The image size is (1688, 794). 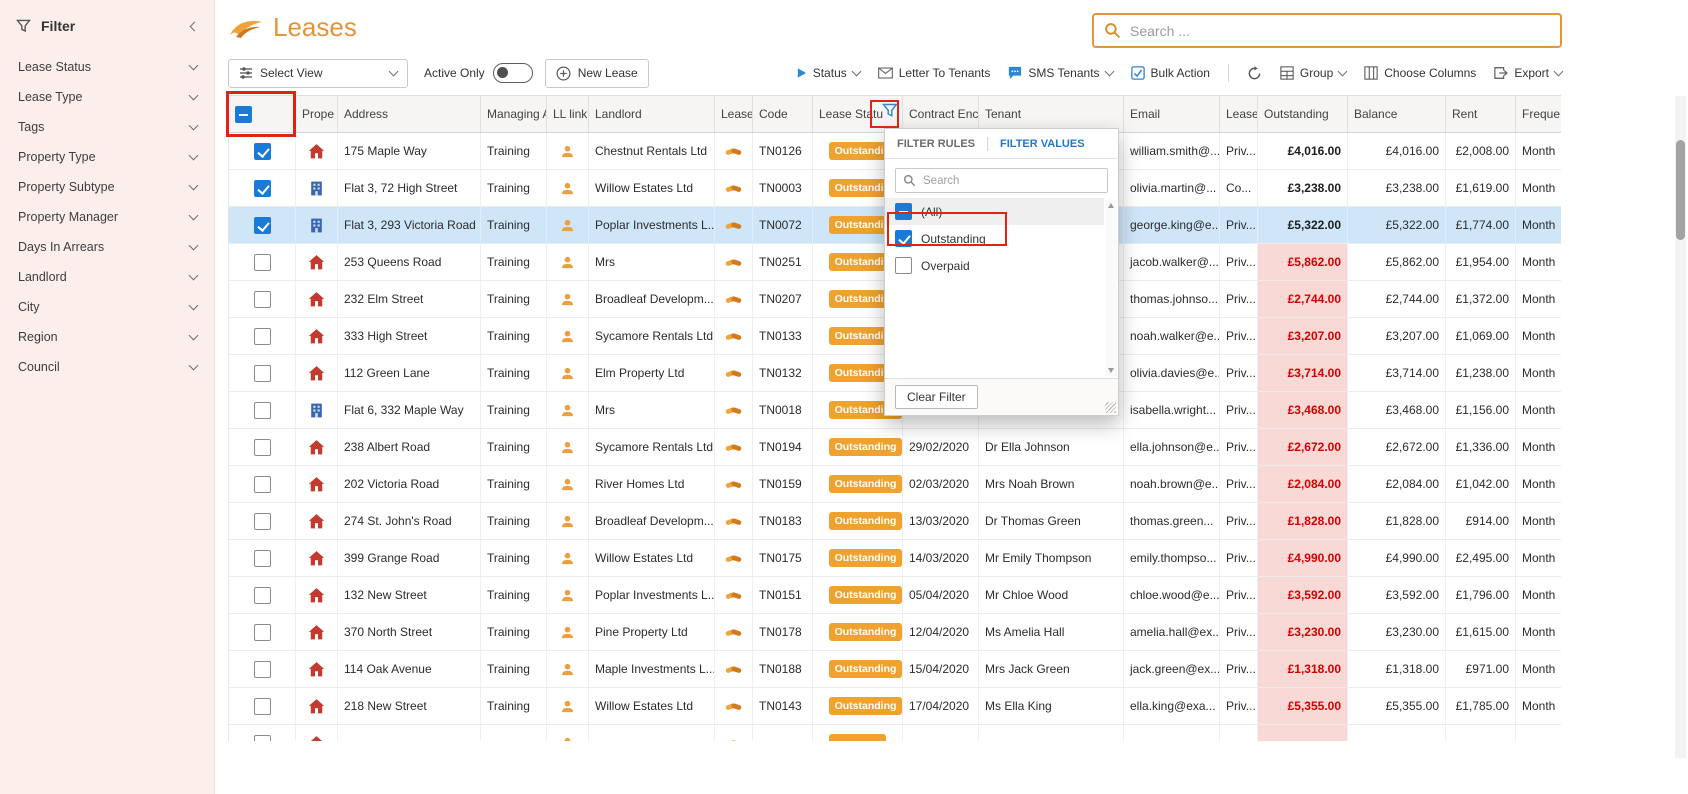 What do you see at coordinates (895, 733) in the screenshot?
I see `table-row` at bounding box center [895, 733].